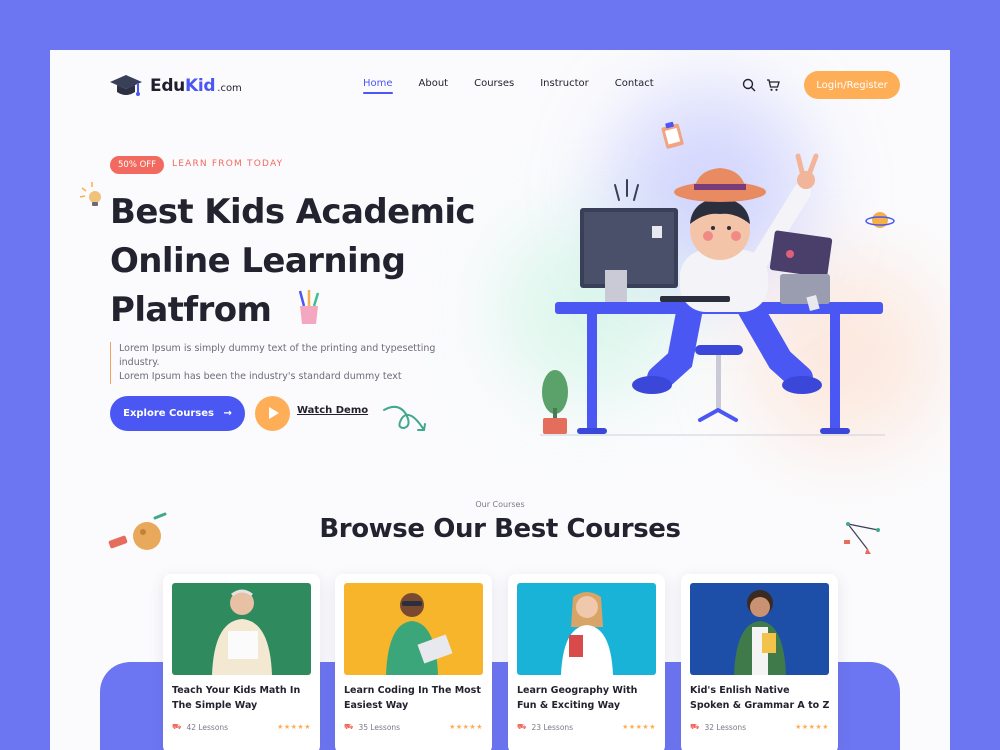 The height and width of the screenshot is (750, 1000). What do you see at coordinates (717, 278) in the screenshot?
I see `hero-illustration` at bounding box center [717, 278].